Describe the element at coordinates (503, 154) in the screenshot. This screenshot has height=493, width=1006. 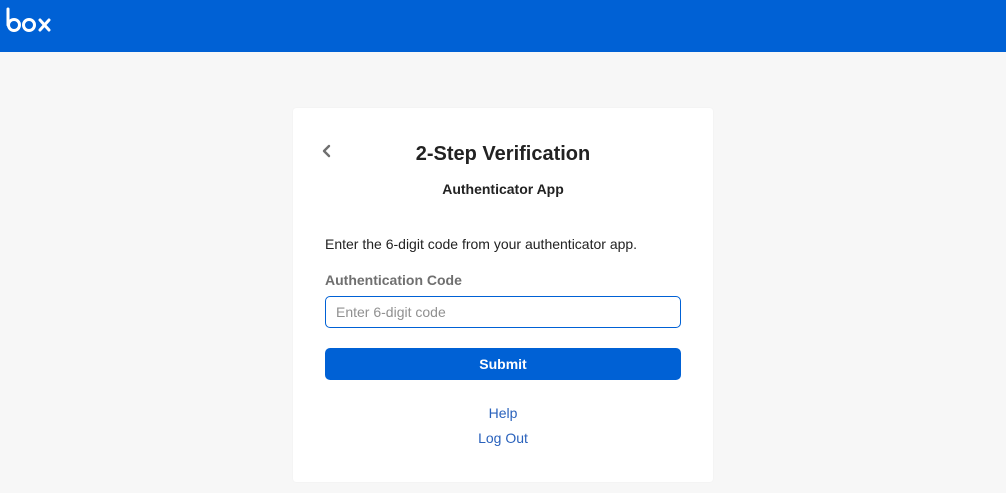
I see `page-title: 2-Step Verification` at that location.